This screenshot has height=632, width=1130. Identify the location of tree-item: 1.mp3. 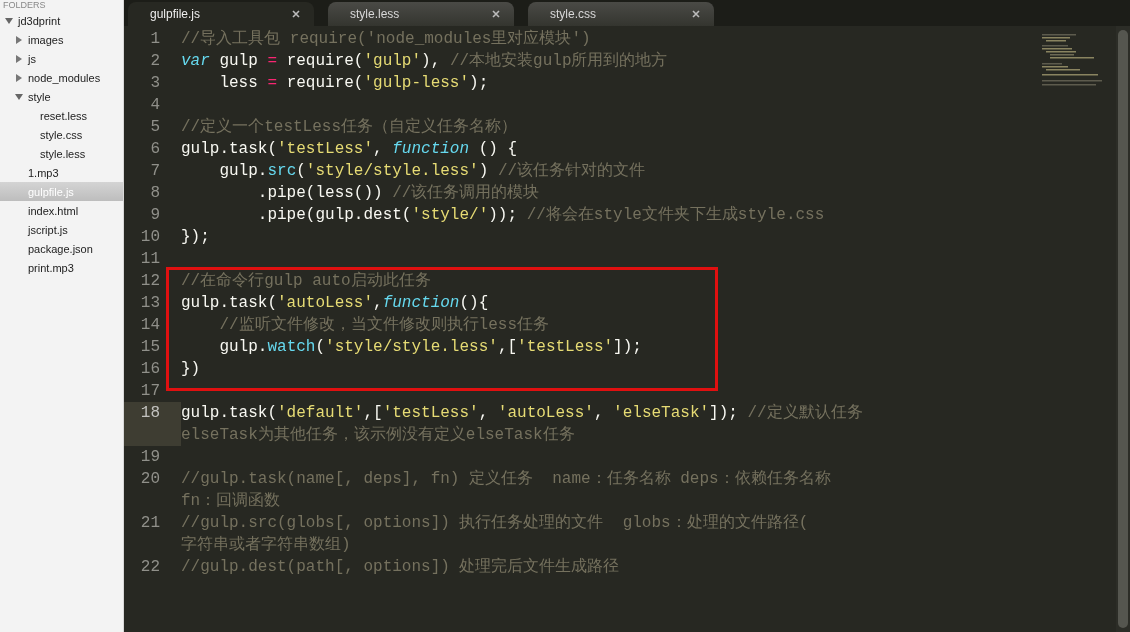
(61, 172).